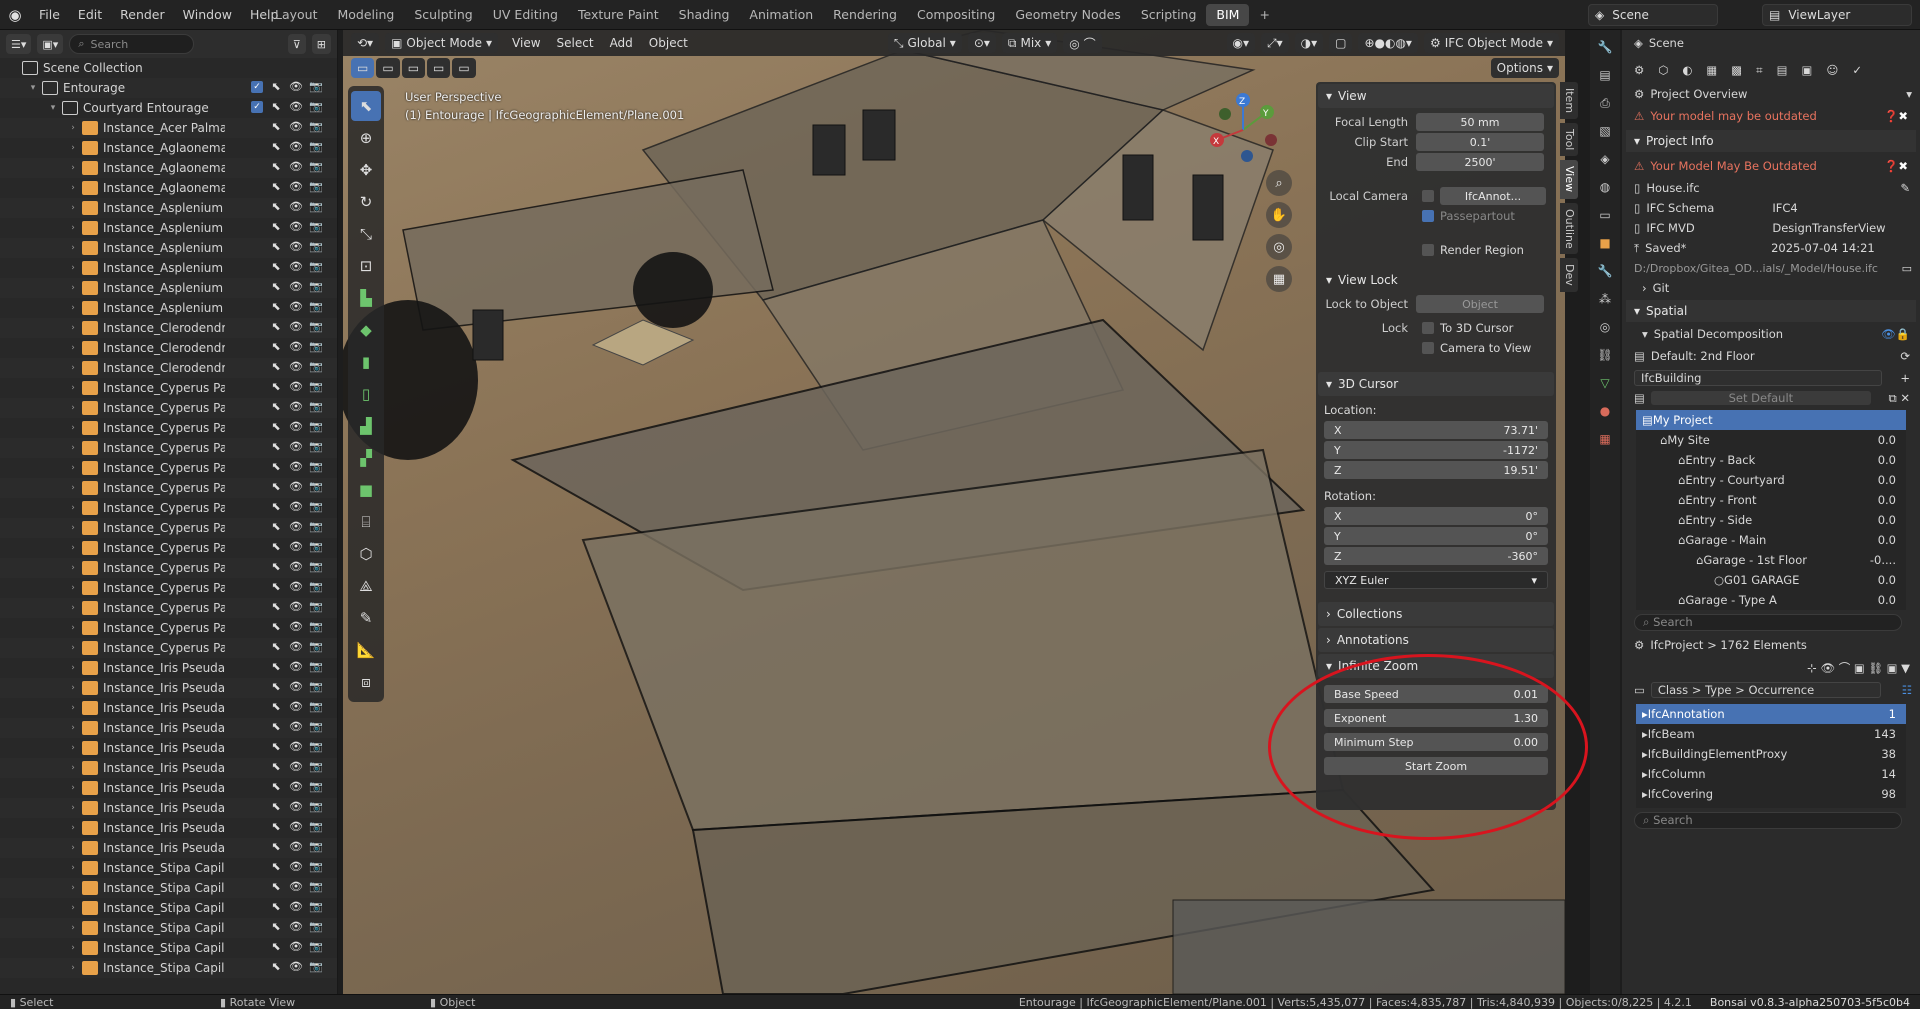 The height and width of the screenshot is (1009, 1920). What do you see at coordinates (1760, 398) in the screenshot?
I see `set-default-button: Set Default` at bounding box center [1760, 398].